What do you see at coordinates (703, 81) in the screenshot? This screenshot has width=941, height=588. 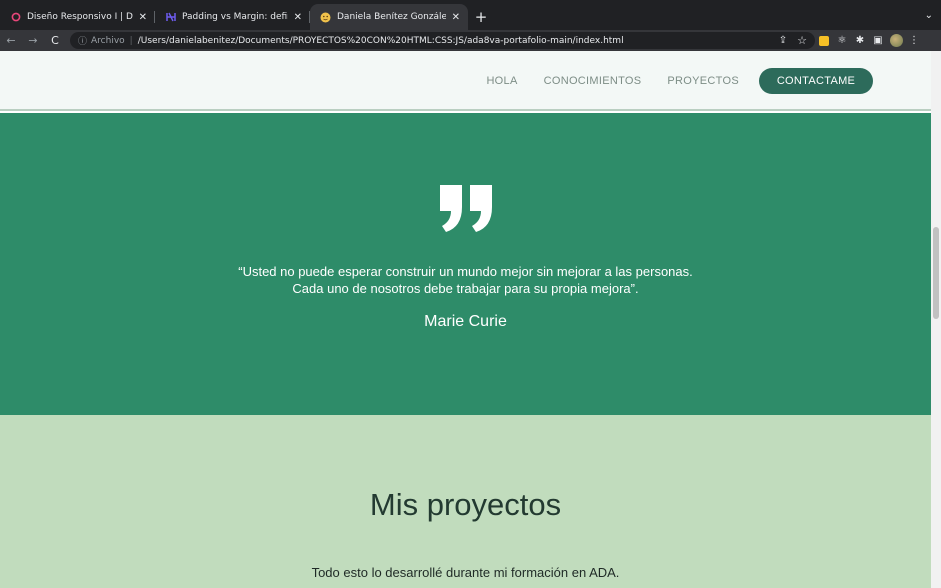 I see `nav-link-proyectos: PROYECTOS` at bounding box center [703, 81].